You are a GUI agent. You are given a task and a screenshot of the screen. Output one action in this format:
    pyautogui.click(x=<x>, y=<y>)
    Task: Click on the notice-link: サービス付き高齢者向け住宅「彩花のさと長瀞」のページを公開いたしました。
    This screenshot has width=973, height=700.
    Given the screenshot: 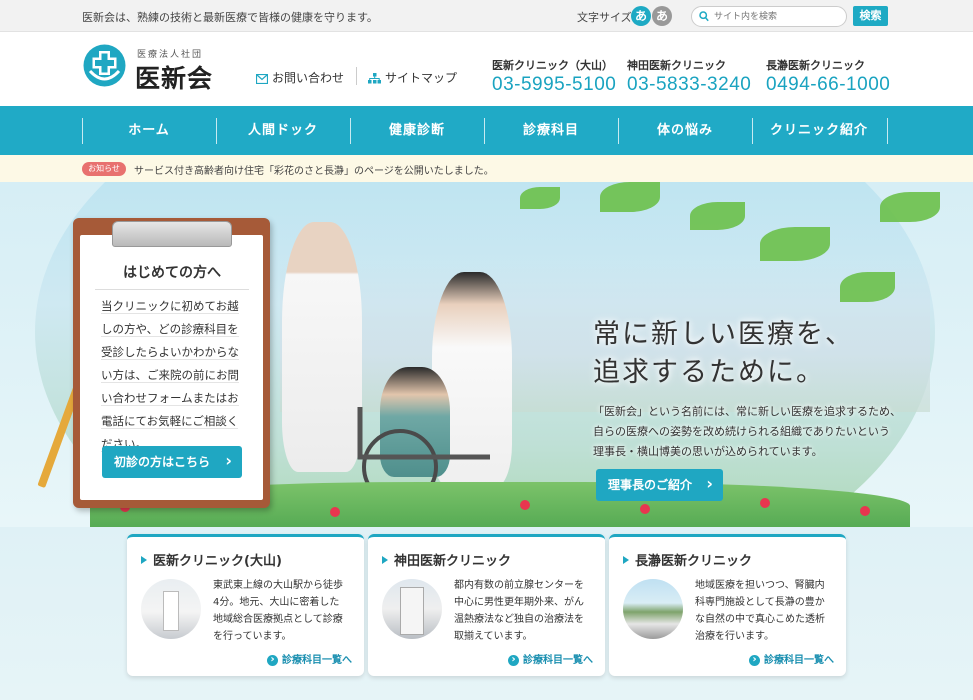 What is the action you would take?
    pyautogui.click(x=314, y=169)
    